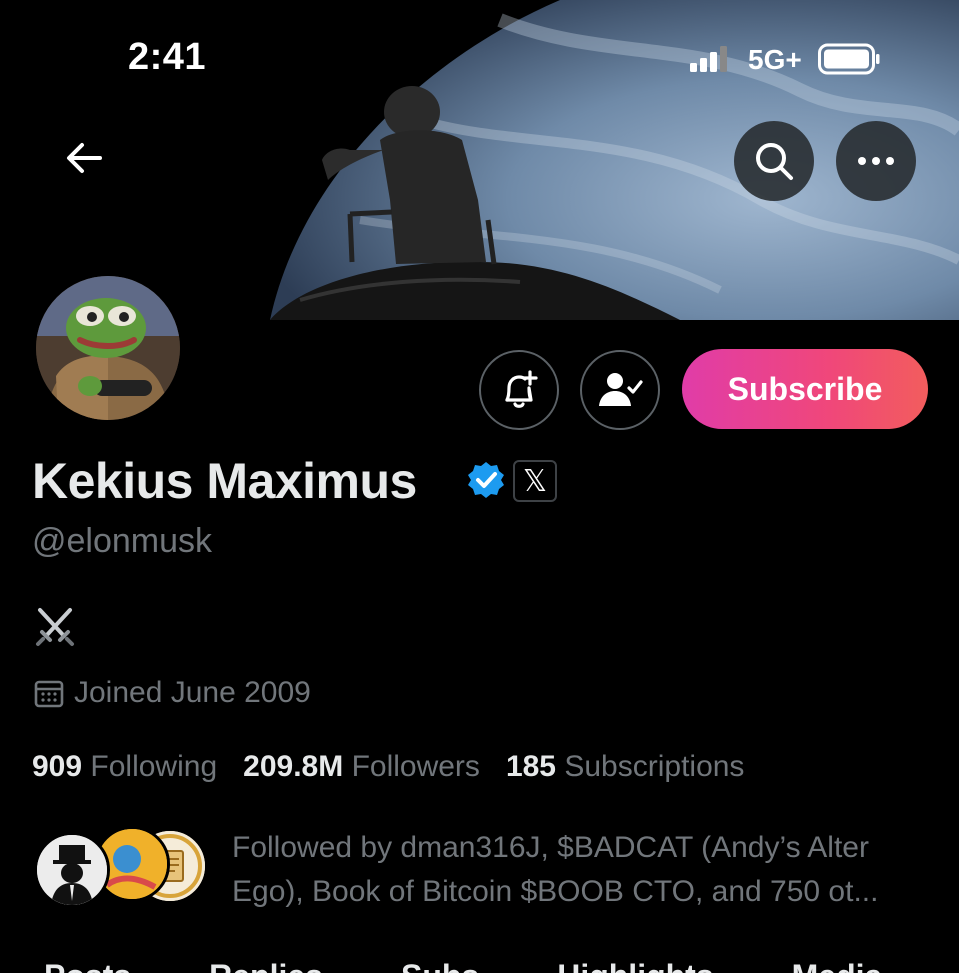 Image resolution: width=959 pixels, height=973 pixels. What do you see at coordinates (837, 965) in the screenshot?
I see `tab-media: Media` at bounding box center [837, 965].